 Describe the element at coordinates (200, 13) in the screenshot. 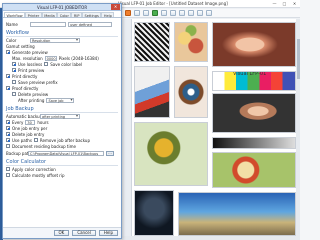

I see `color-icon` at that location.